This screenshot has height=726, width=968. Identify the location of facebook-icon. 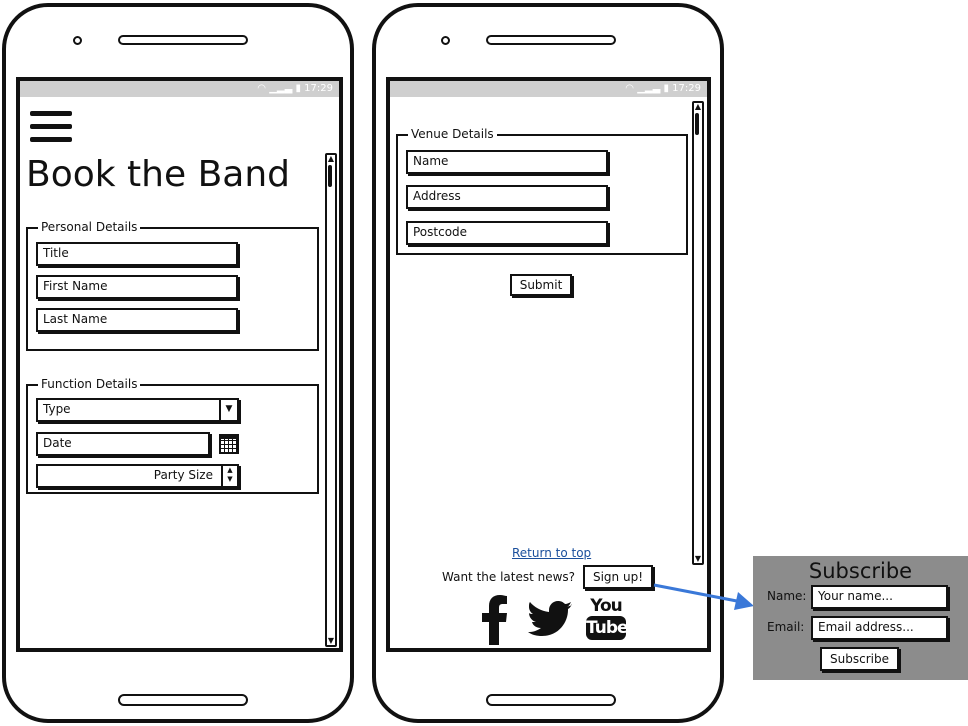
(495, 619).